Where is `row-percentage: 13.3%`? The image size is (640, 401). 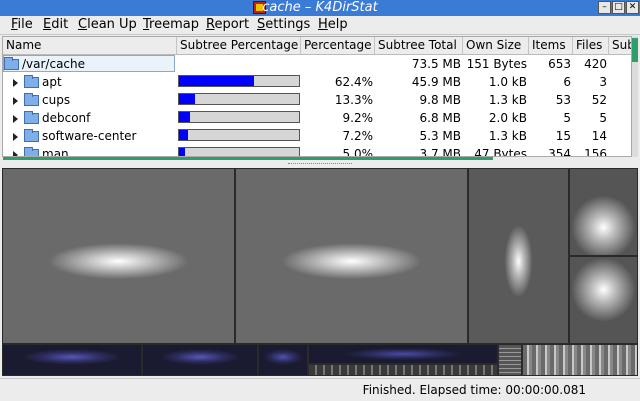 row-percentage: 13.3% is located at coordinates (353, 100).